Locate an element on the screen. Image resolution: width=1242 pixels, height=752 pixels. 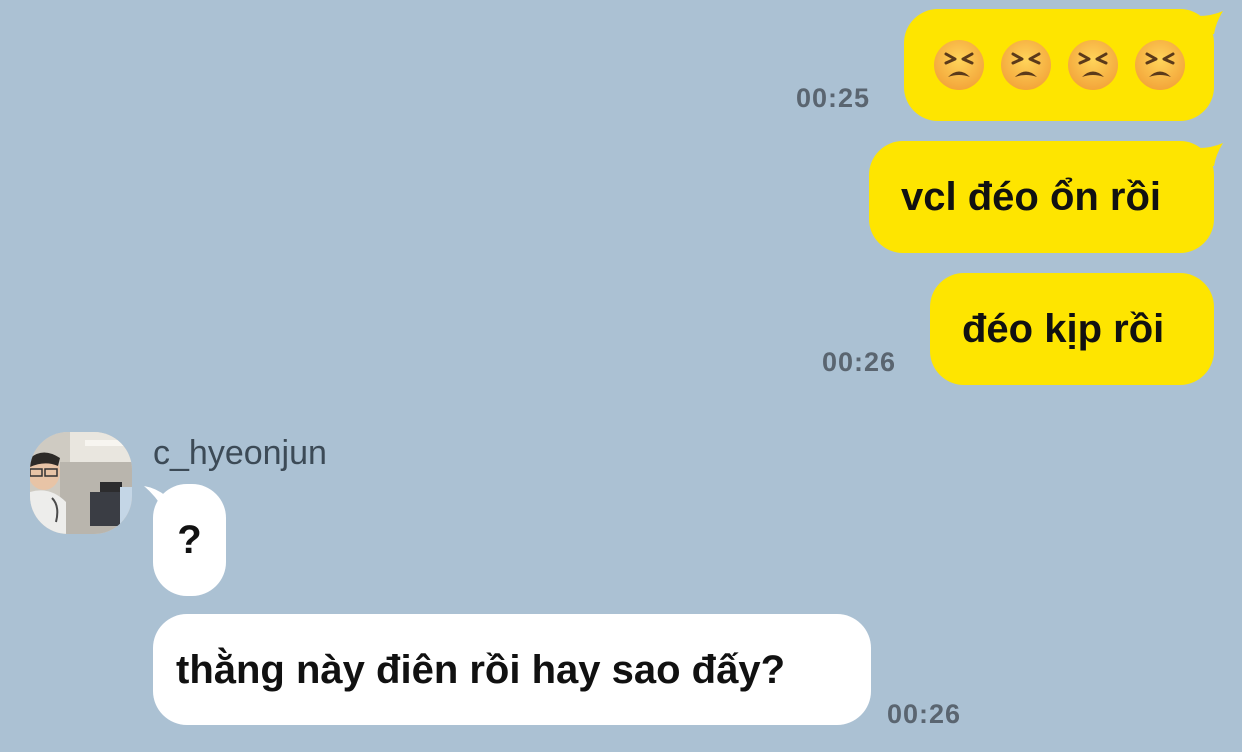
message-timestamp: 00:25 is located at coordinates (833, 98).